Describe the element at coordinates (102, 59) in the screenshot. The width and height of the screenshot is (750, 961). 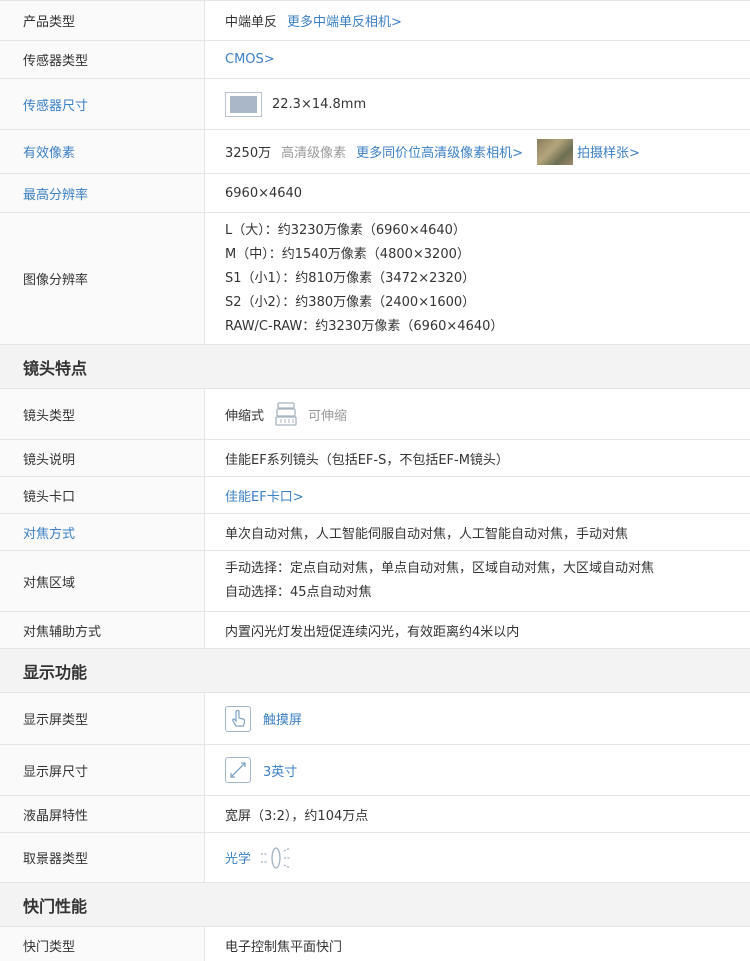
I see `row-label: 传感器类型` at that location.